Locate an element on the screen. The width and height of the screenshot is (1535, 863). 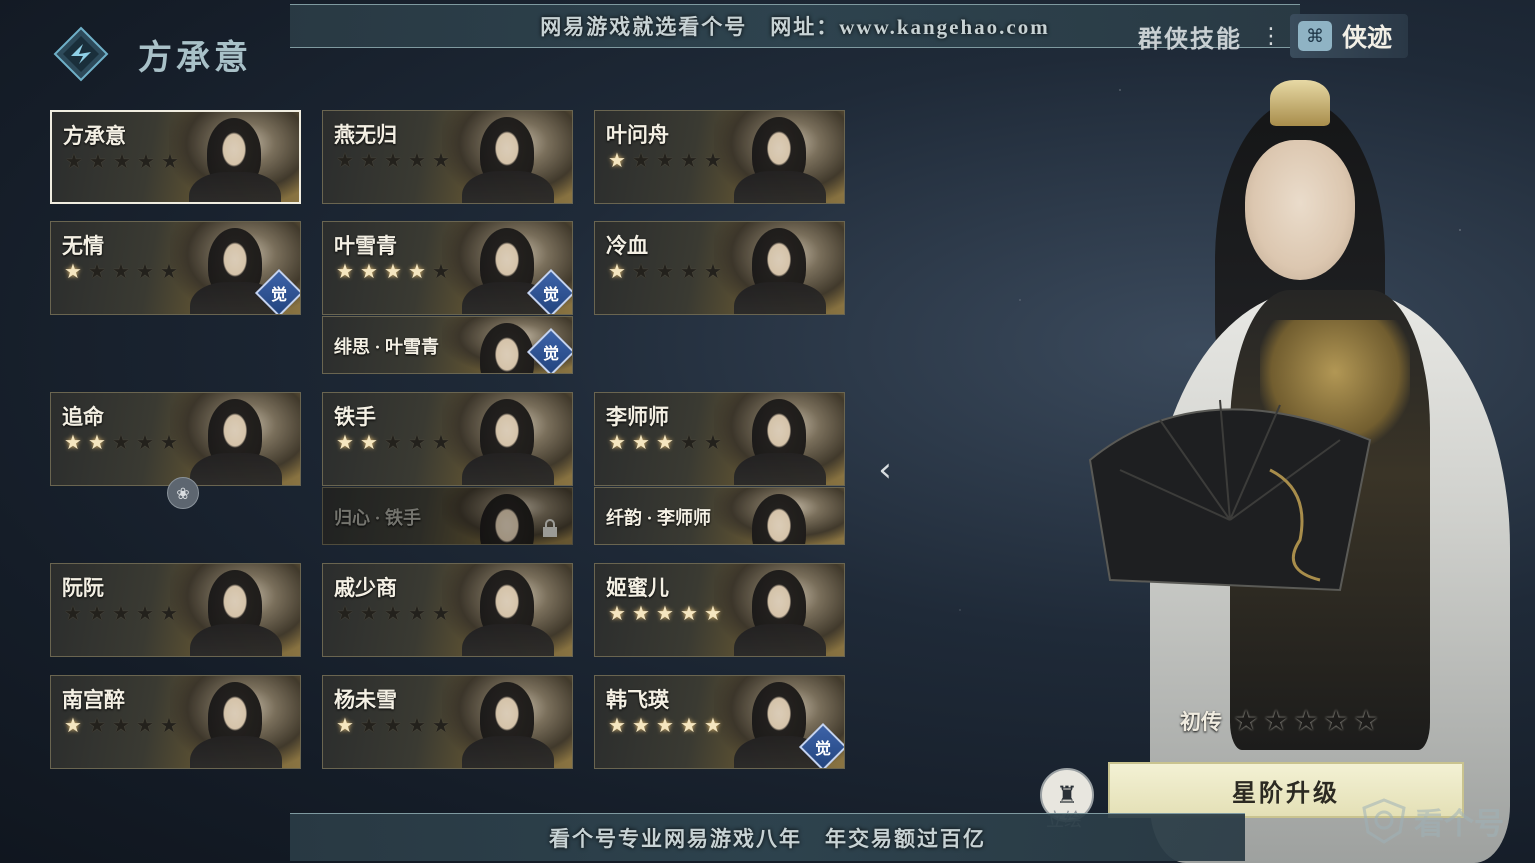
hero-card: 姬蜜儿 ★ ★ ★ ★ ★ is located at coordinates (719, 610).